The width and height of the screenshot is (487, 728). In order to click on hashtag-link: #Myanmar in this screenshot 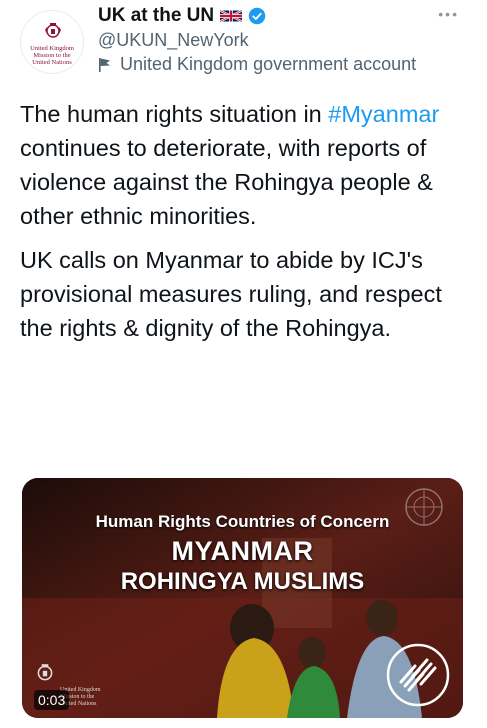, I will do `click(383, 114)`.